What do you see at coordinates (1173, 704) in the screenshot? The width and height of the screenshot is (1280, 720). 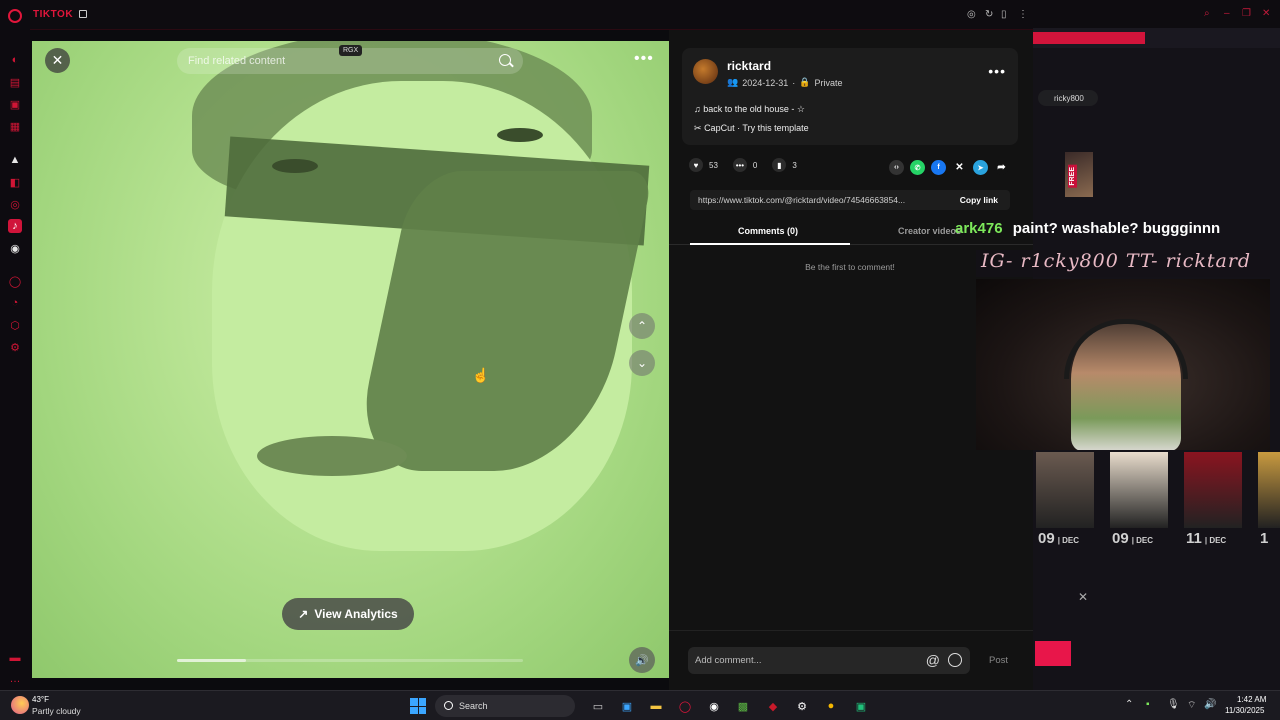 I see `microphone-icon: 🎙` at bounding box center [1173, 704].